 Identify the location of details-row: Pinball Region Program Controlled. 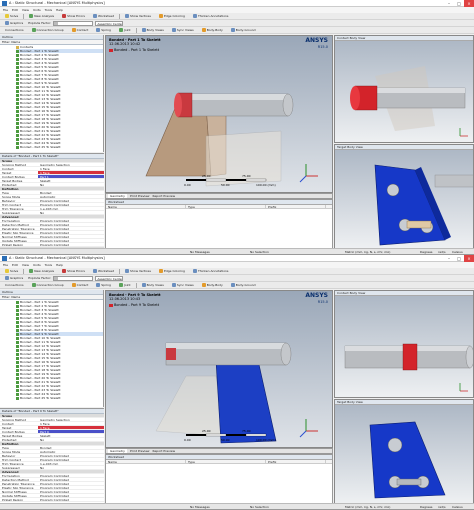
(52, 500).